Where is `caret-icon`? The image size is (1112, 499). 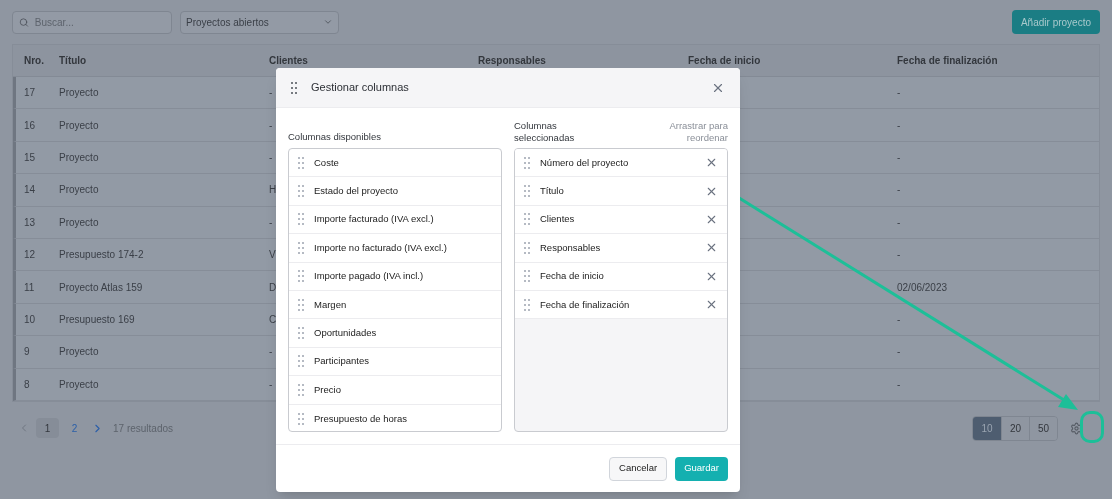 caret-icon is located at coordinates (328, 22).